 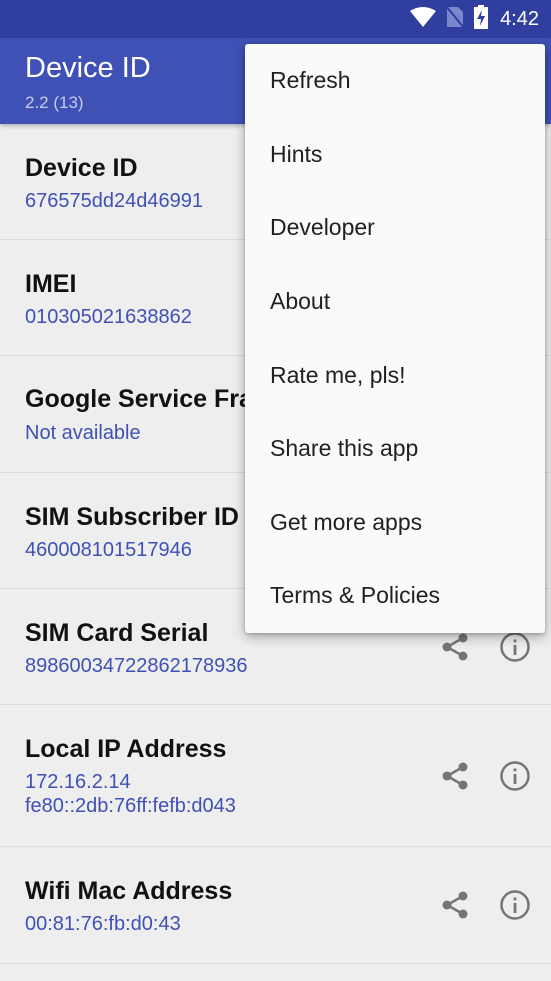 What do you see at coordinates (81, 168) in the screenshot?
I see `row-title: Device ID` at bounding box center [81, 168].